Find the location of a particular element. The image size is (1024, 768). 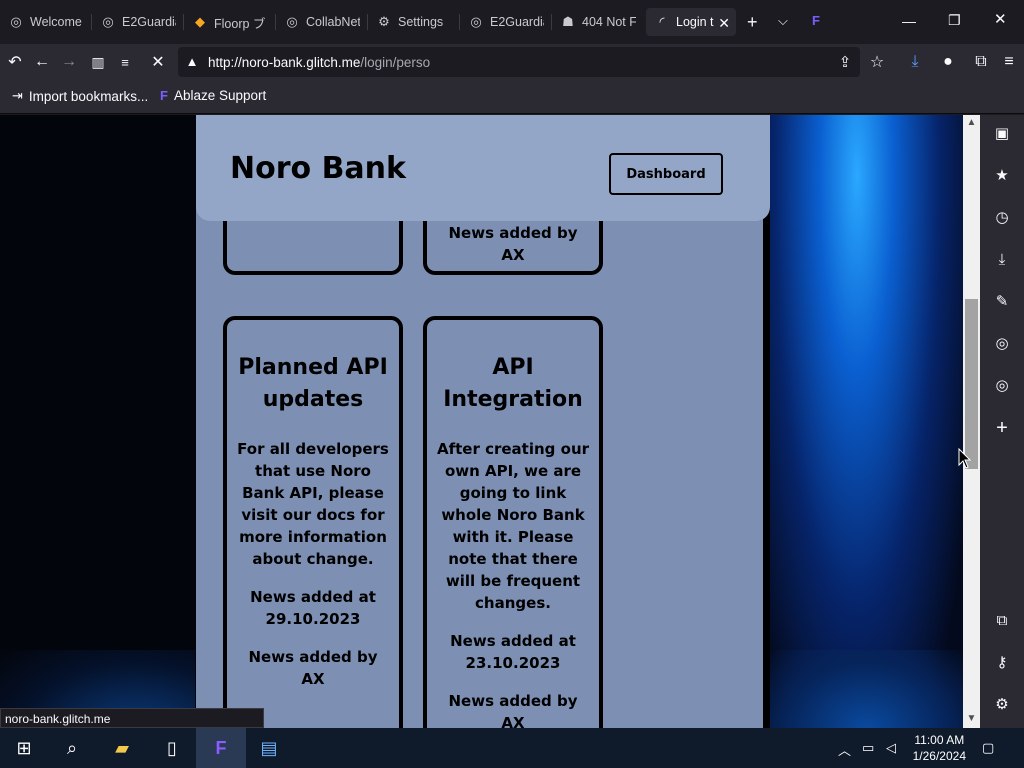

search-icon: ⌕ is located at coordinates (72, 748).